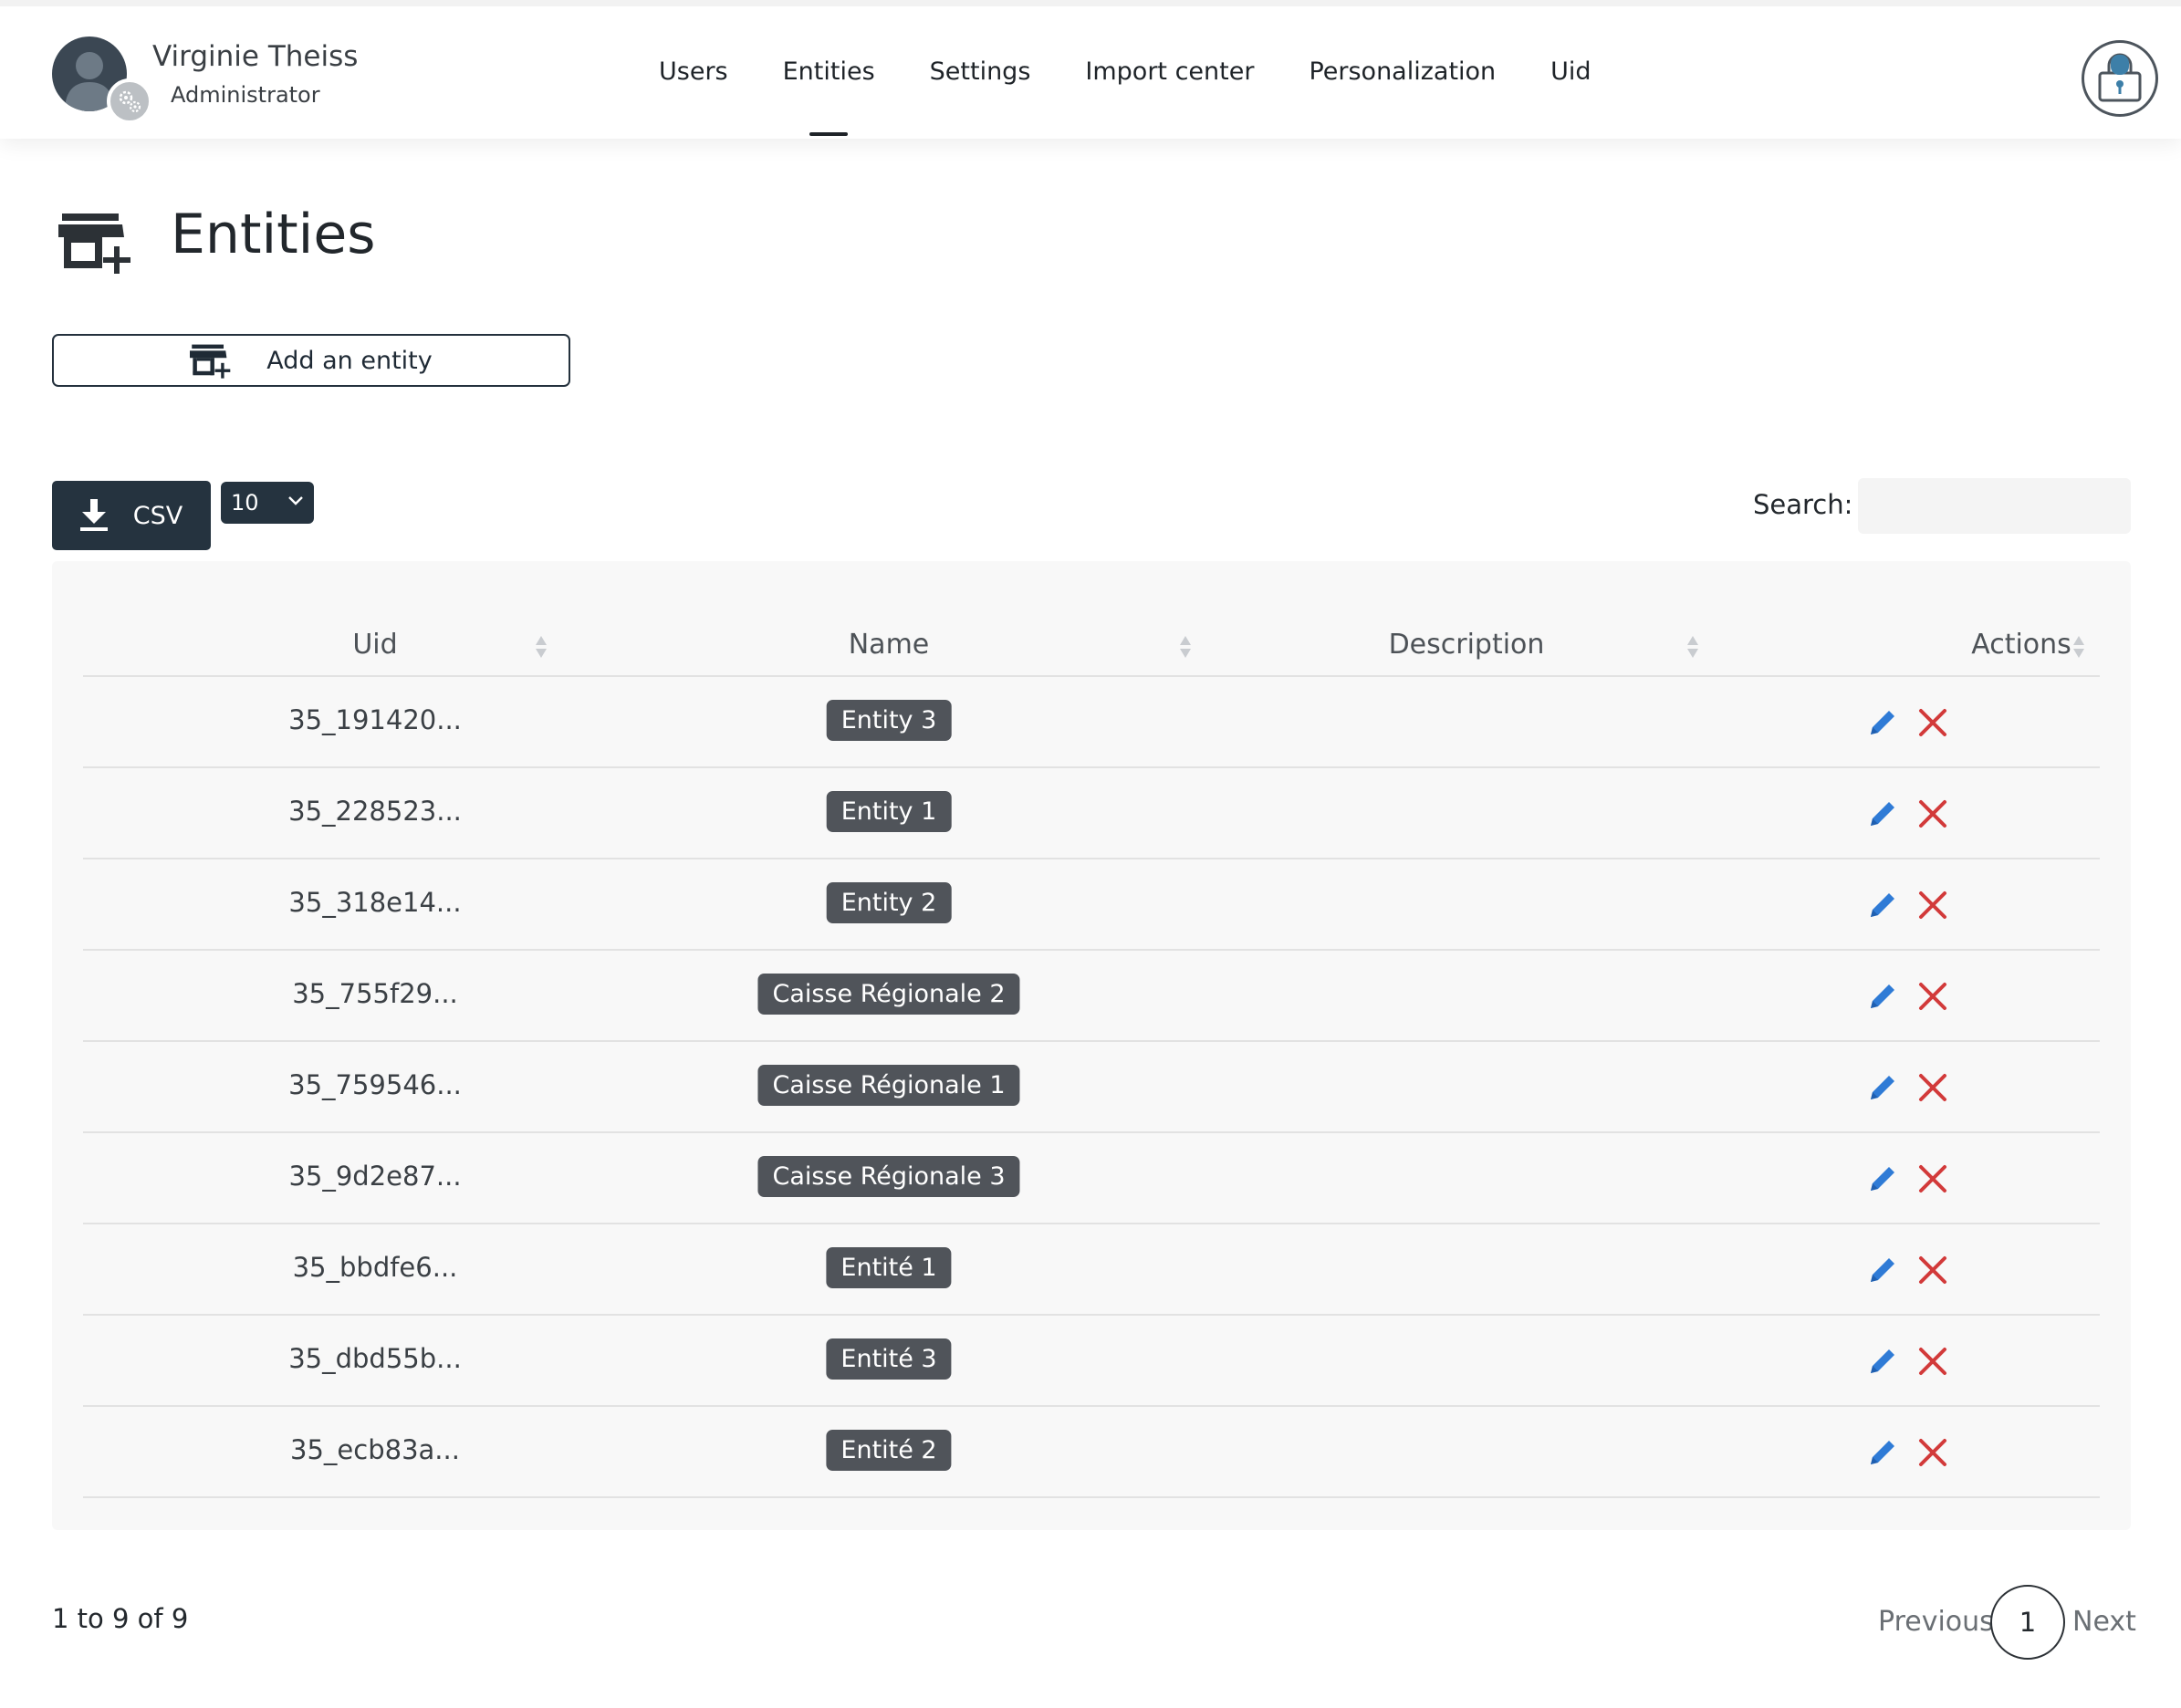  What do you see at coordinates (889, 721) in the screenshot?
I see `entity-name-badge: Entity 3` at bounding box center [889, 721].